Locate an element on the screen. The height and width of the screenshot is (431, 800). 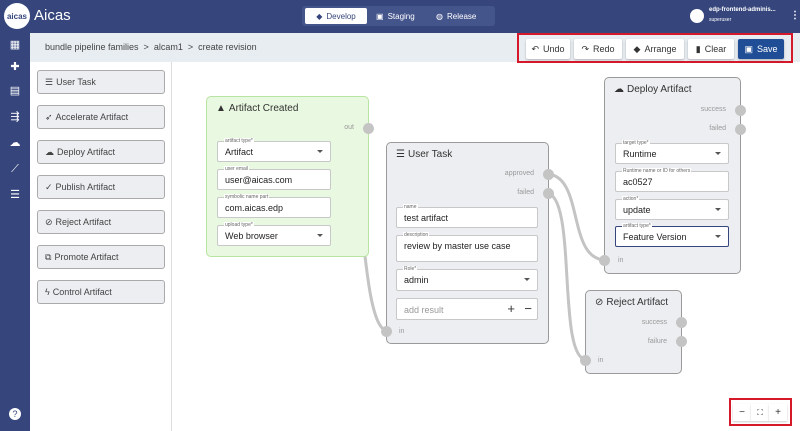
add-result-input: add result + − is located at coordinates (467, 309).